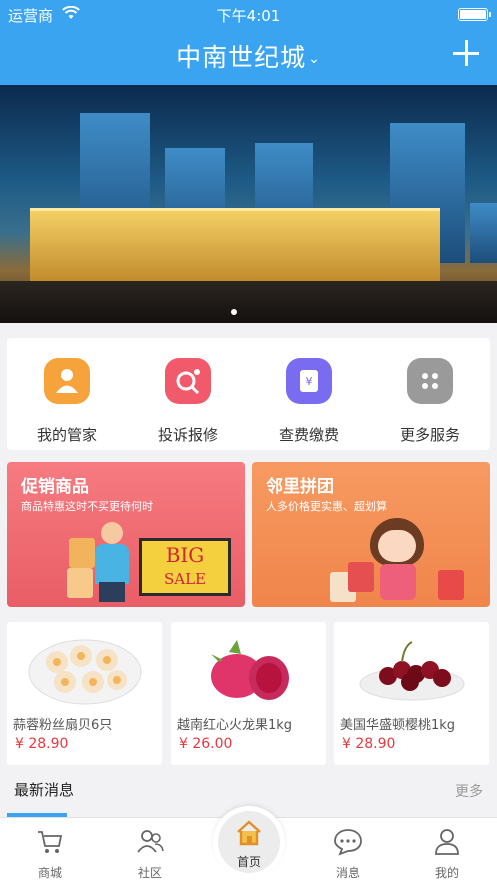  I want to click on tab-messages: 消息, so click(348, 850).